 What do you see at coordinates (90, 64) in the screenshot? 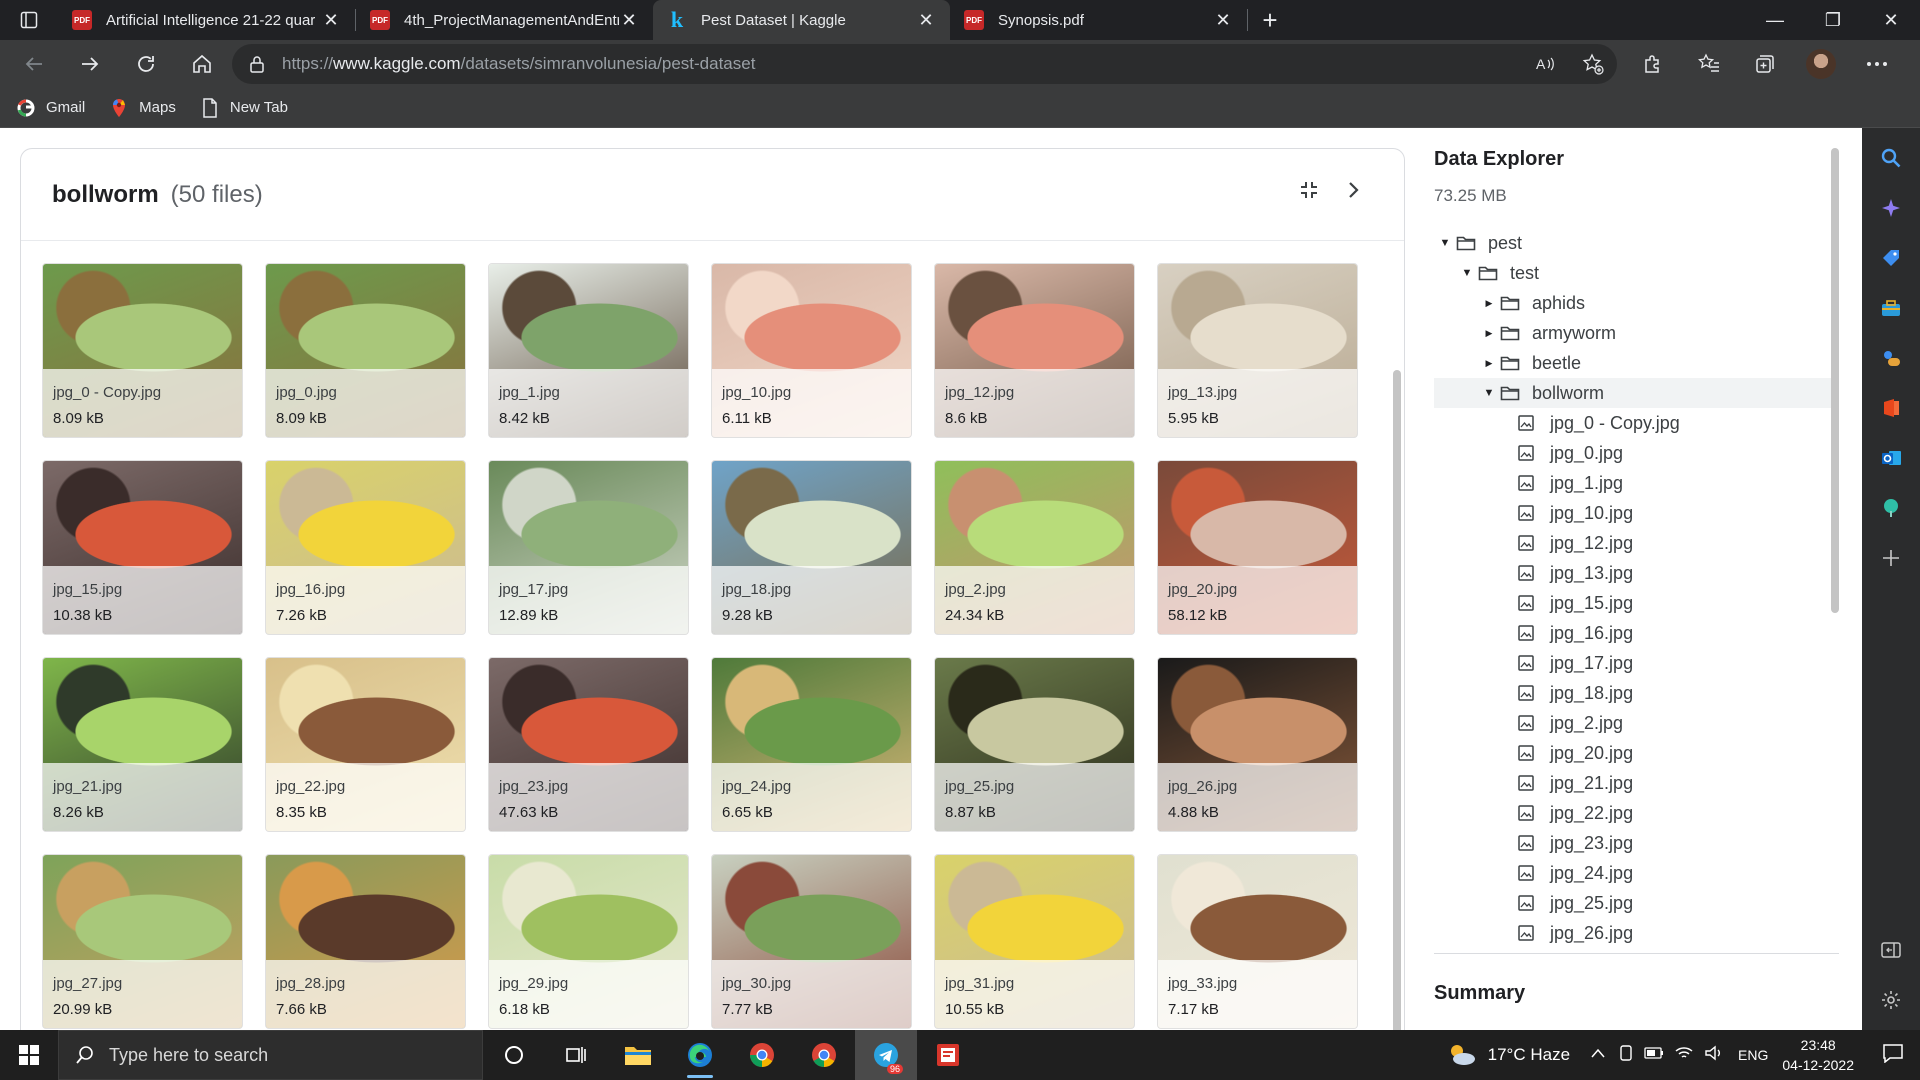
I see `forward-button` at bounding box center [90, 64].